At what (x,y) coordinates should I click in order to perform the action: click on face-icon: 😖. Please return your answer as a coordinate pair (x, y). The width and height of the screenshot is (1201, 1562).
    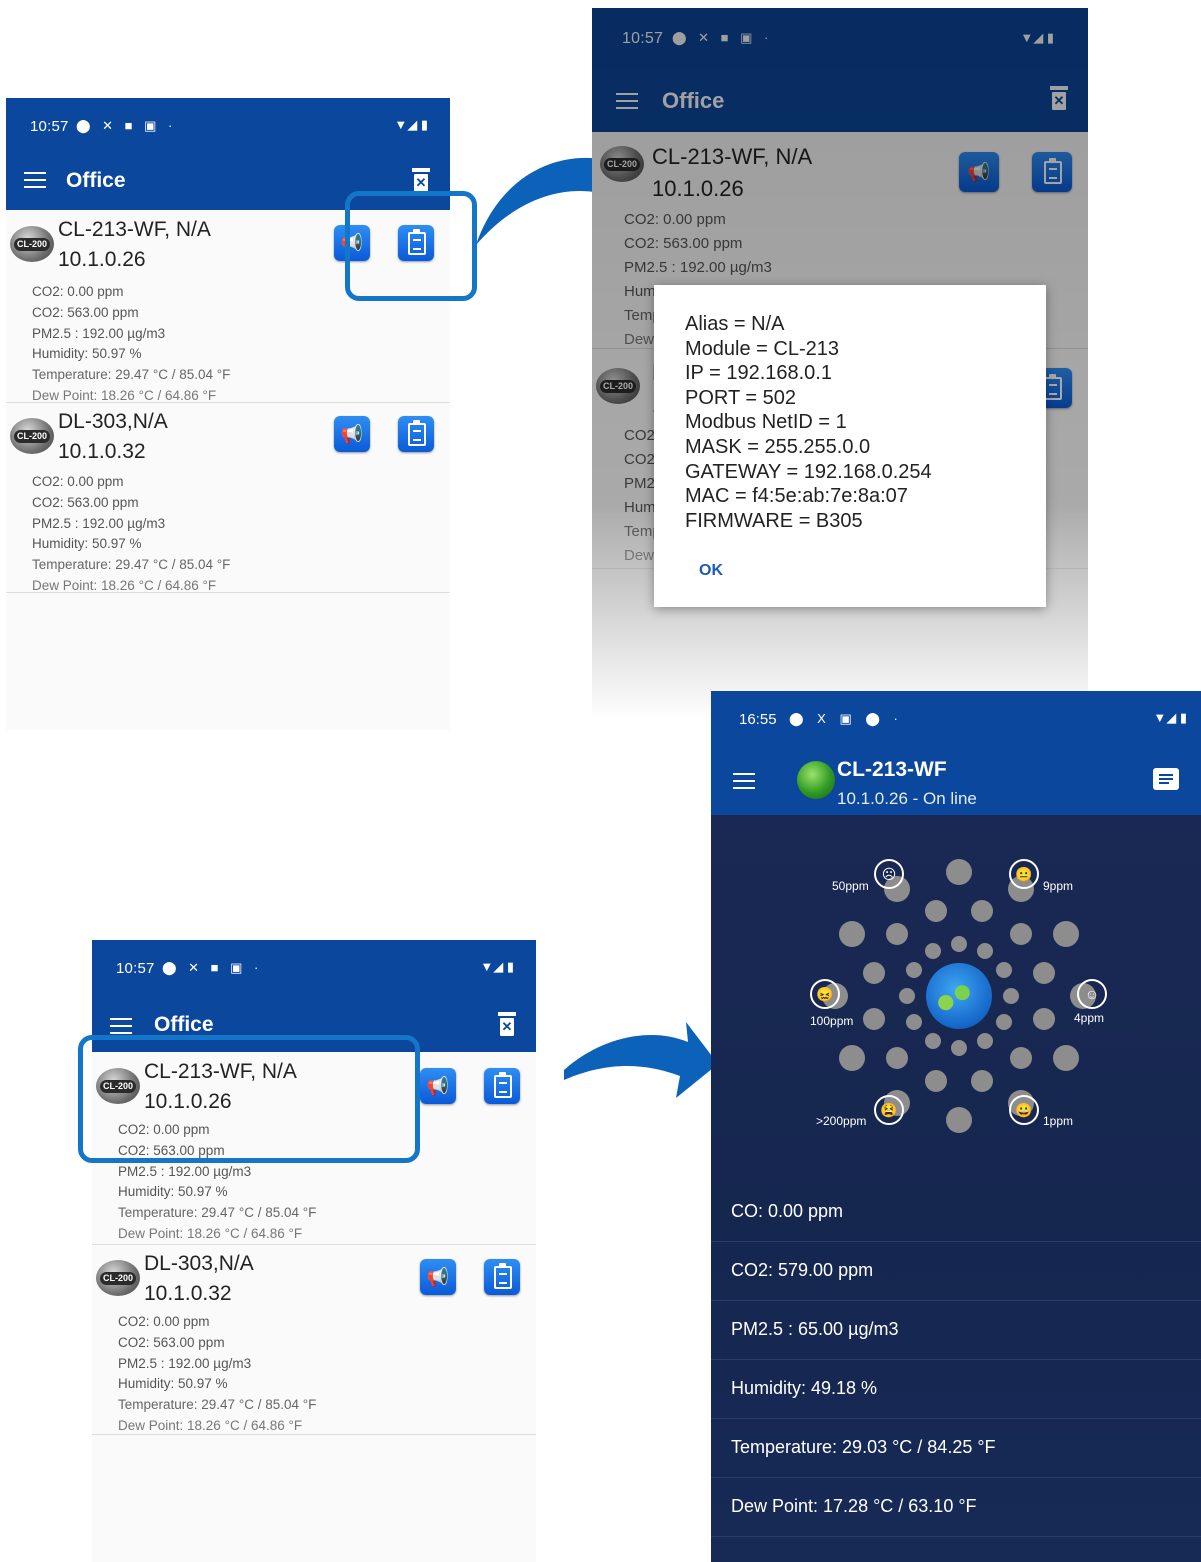
    Looking at the image, I should click on (825, 994).